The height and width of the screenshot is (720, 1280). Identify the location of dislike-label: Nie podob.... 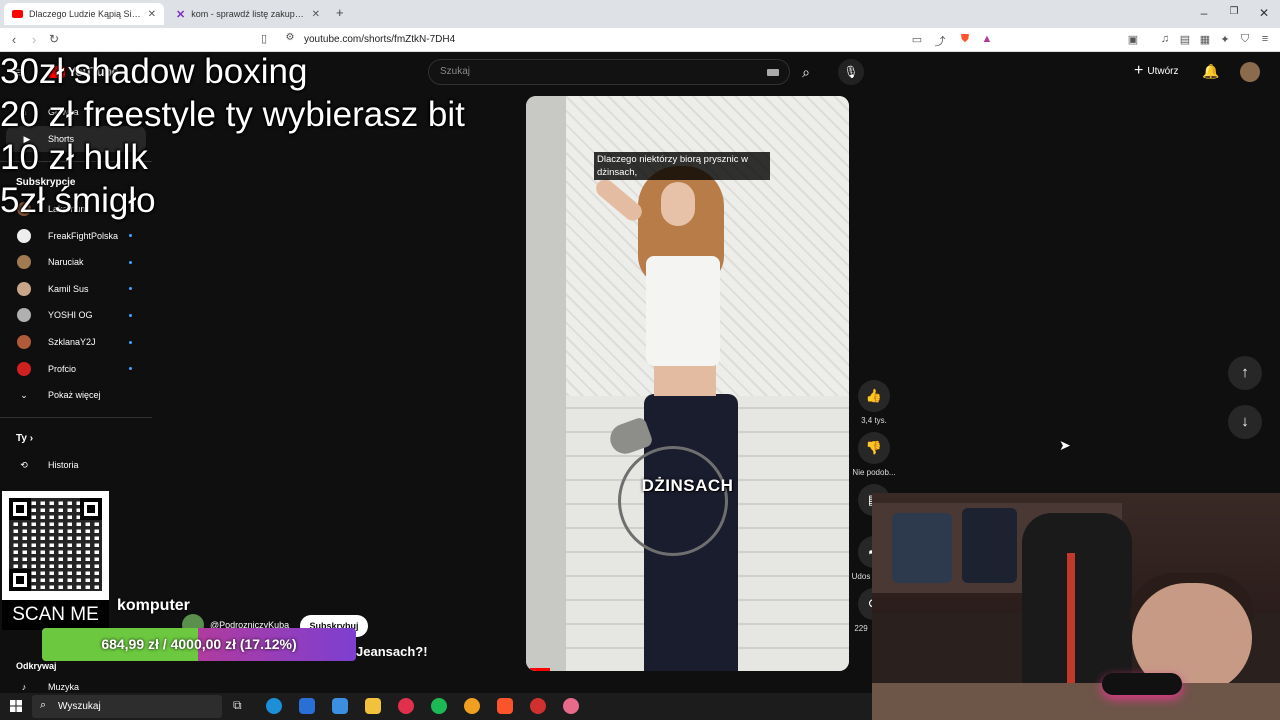
(874, 472).